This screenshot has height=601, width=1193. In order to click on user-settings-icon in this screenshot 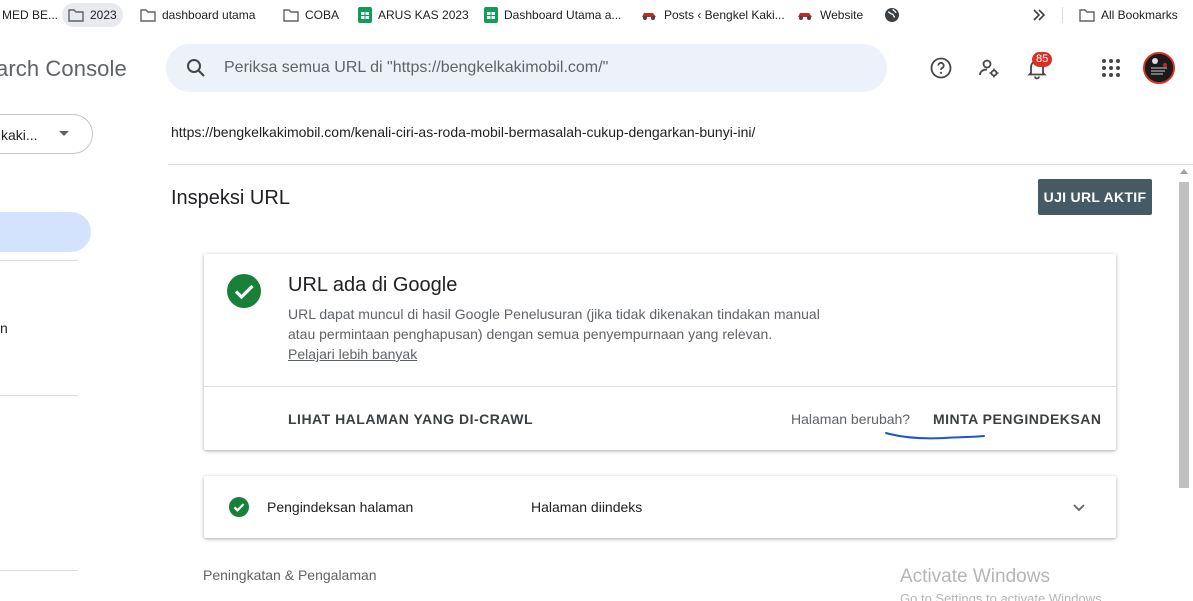, I will do `click(989, 68)`.